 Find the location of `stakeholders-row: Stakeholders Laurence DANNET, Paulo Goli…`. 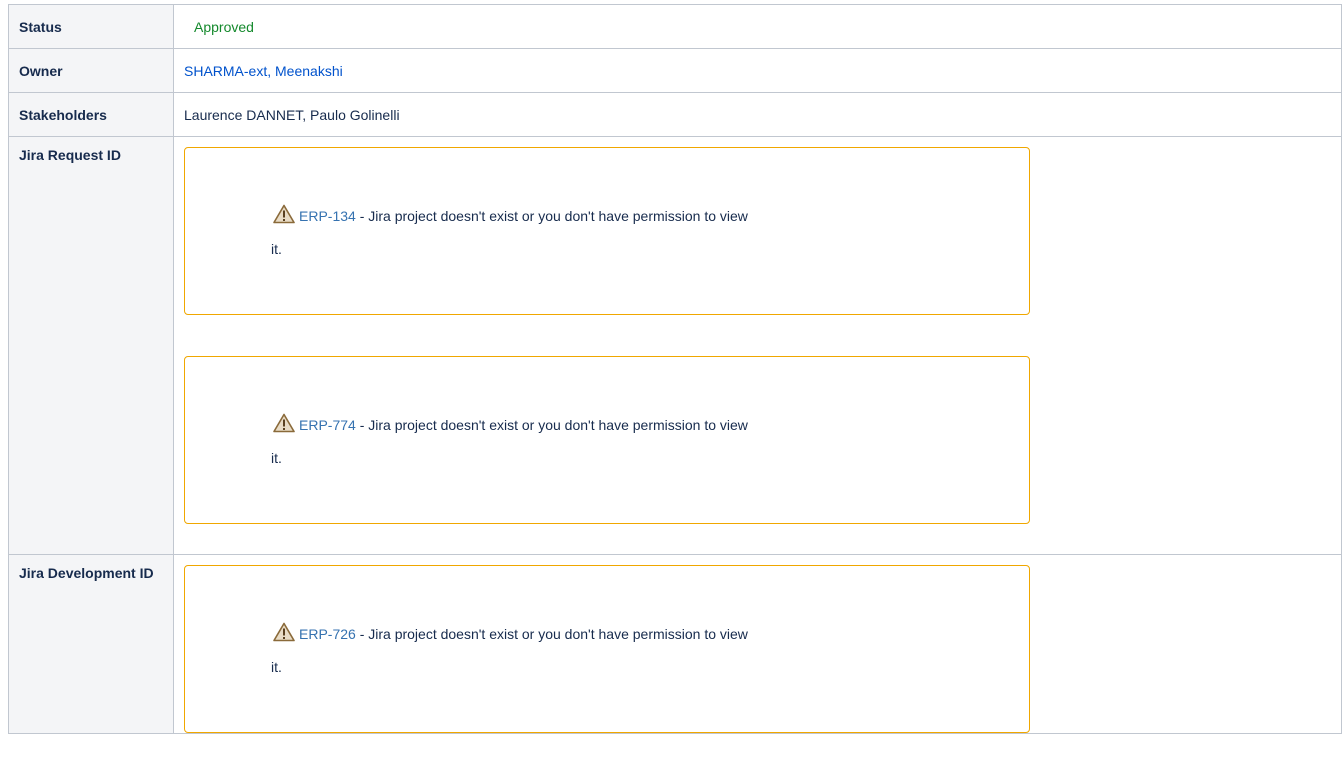

stakeholders-row: Stakeholders Laurence DANNET, Paulo Goli… is located at coordinates (675, 114).